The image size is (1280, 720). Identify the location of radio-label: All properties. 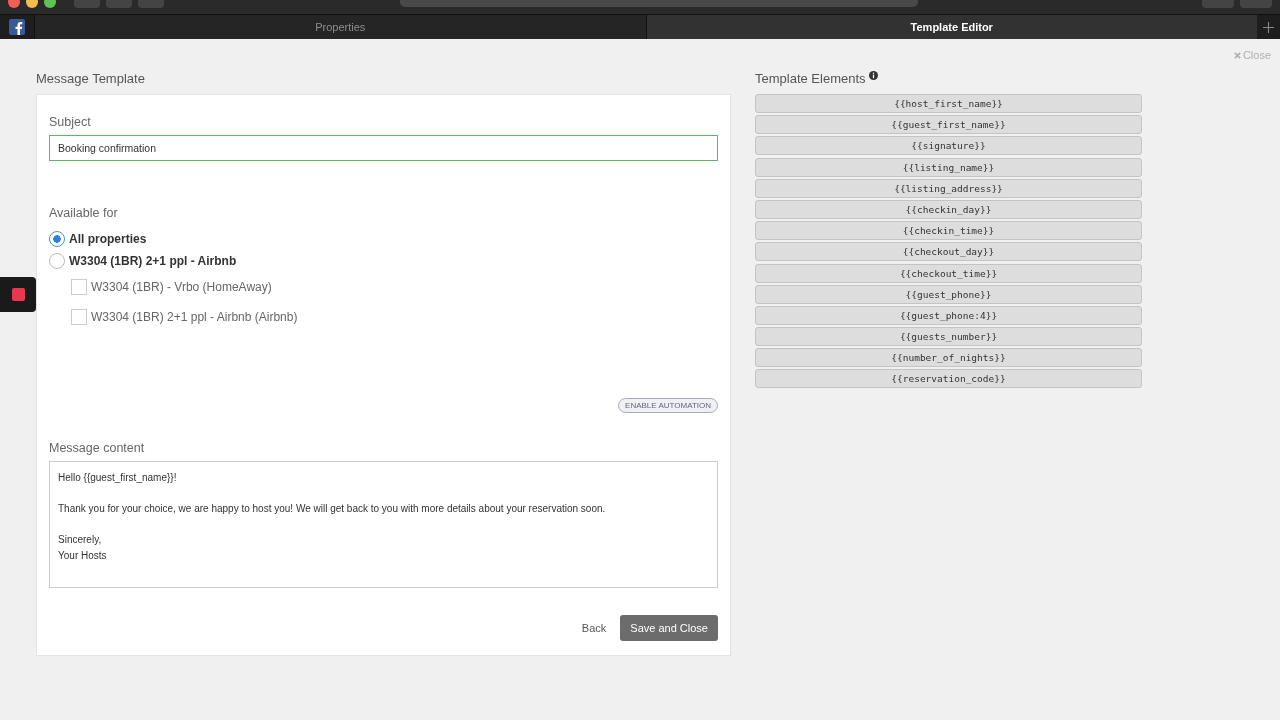
(108, 239).